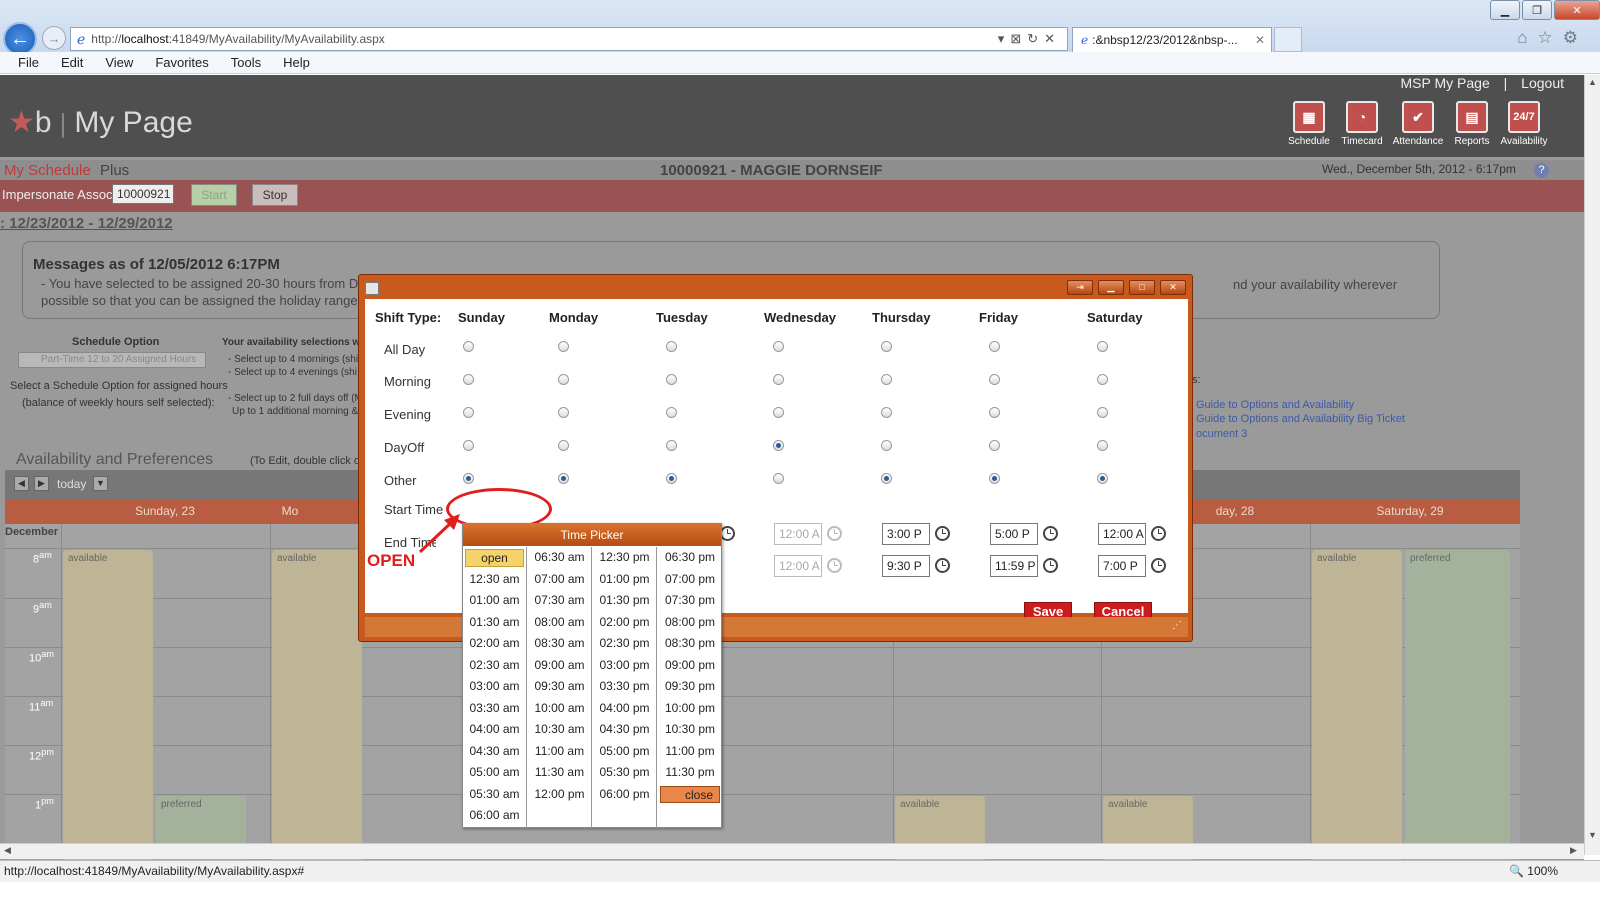 This screenshot has height=900, width=1600. What do you see at coordinates (1445, 83) in the screenshot?
I see `msp-my-page-link: MSP My Page` at bounding box center [1445, 83].